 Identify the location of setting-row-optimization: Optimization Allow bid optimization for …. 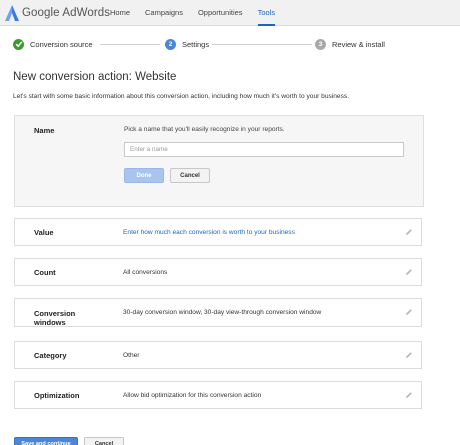
(218, 395).